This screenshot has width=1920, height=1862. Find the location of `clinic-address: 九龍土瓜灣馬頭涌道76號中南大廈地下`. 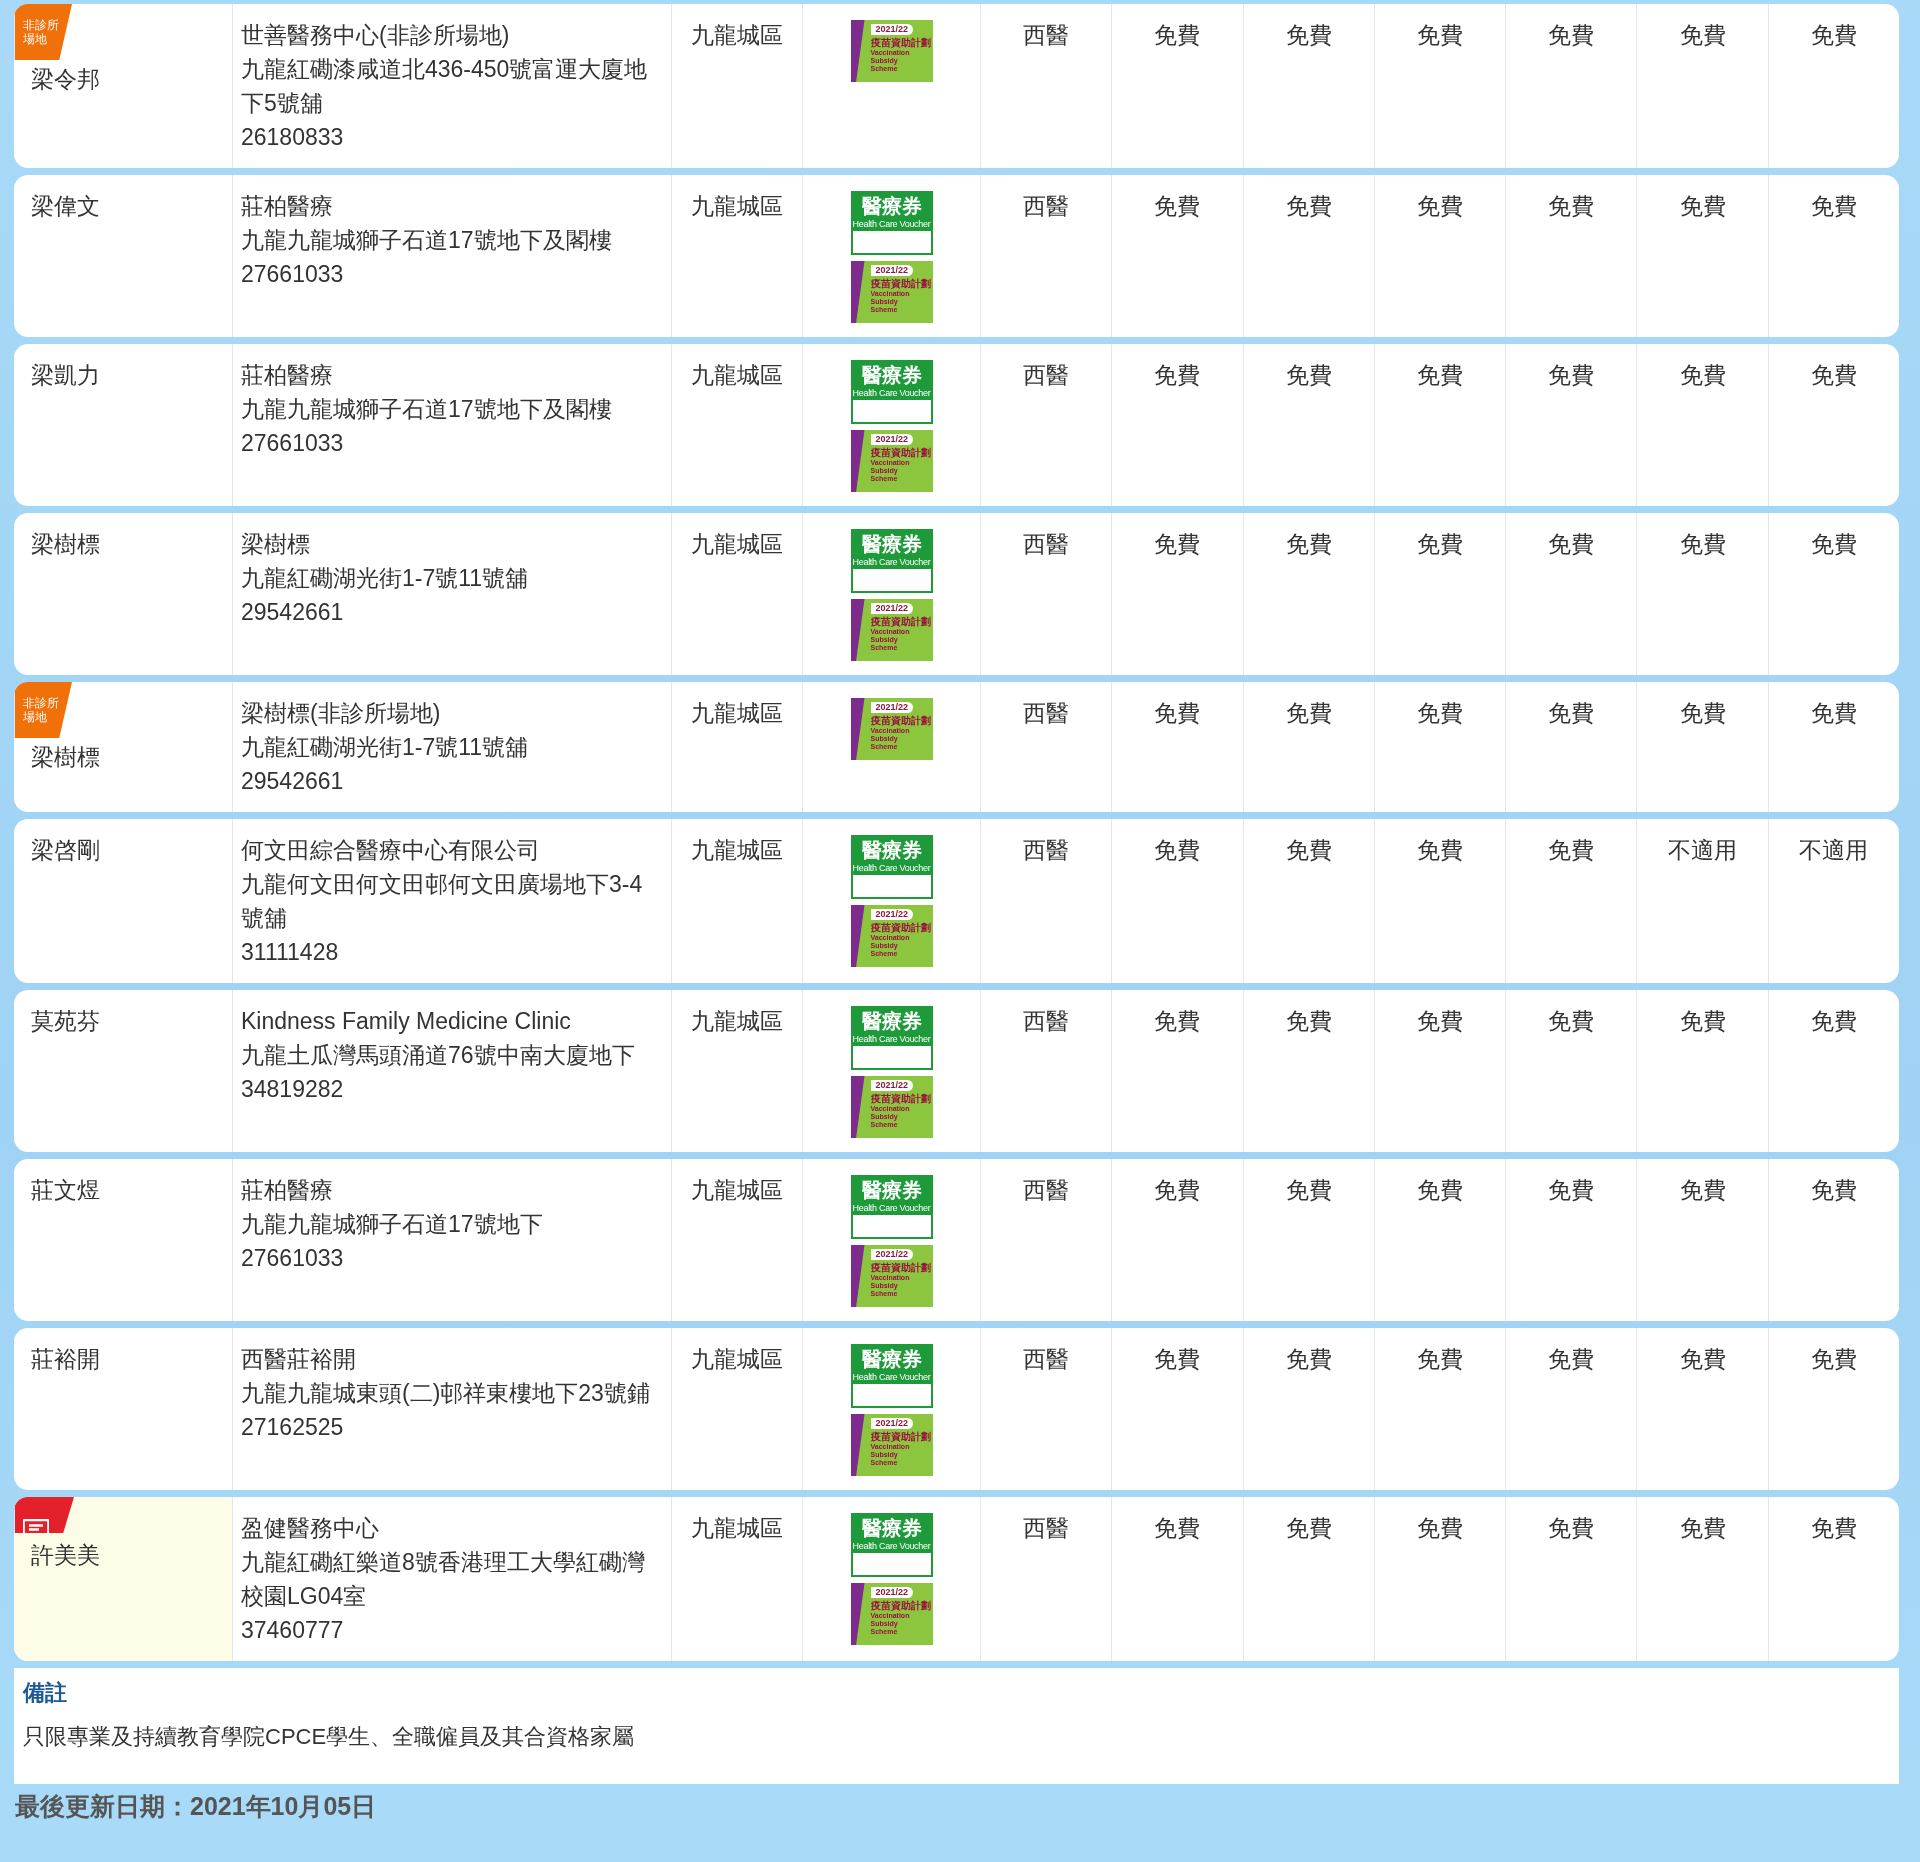

clinic-address: 九龍土瓜灣馬頭涌道76號中南大廈地下 is located at coordinates (438, 1055).